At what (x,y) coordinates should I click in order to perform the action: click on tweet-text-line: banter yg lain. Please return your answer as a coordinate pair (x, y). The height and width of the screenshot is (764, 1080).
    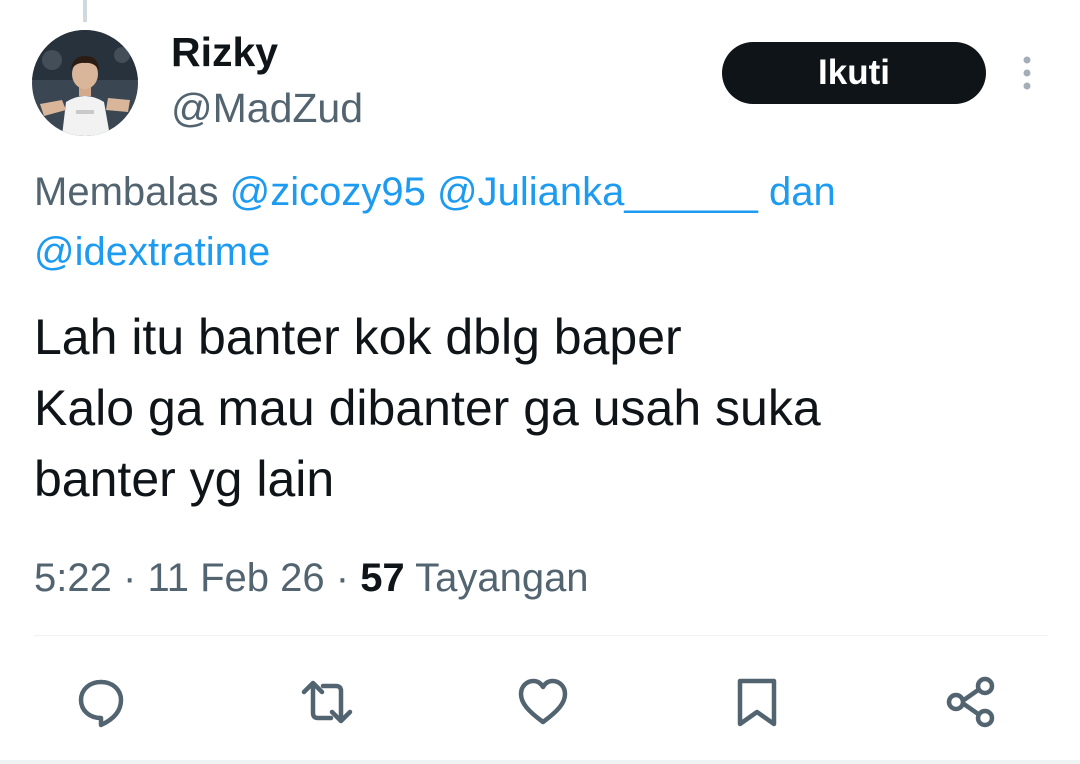
    Looking at the image, I should click on (184, 479).